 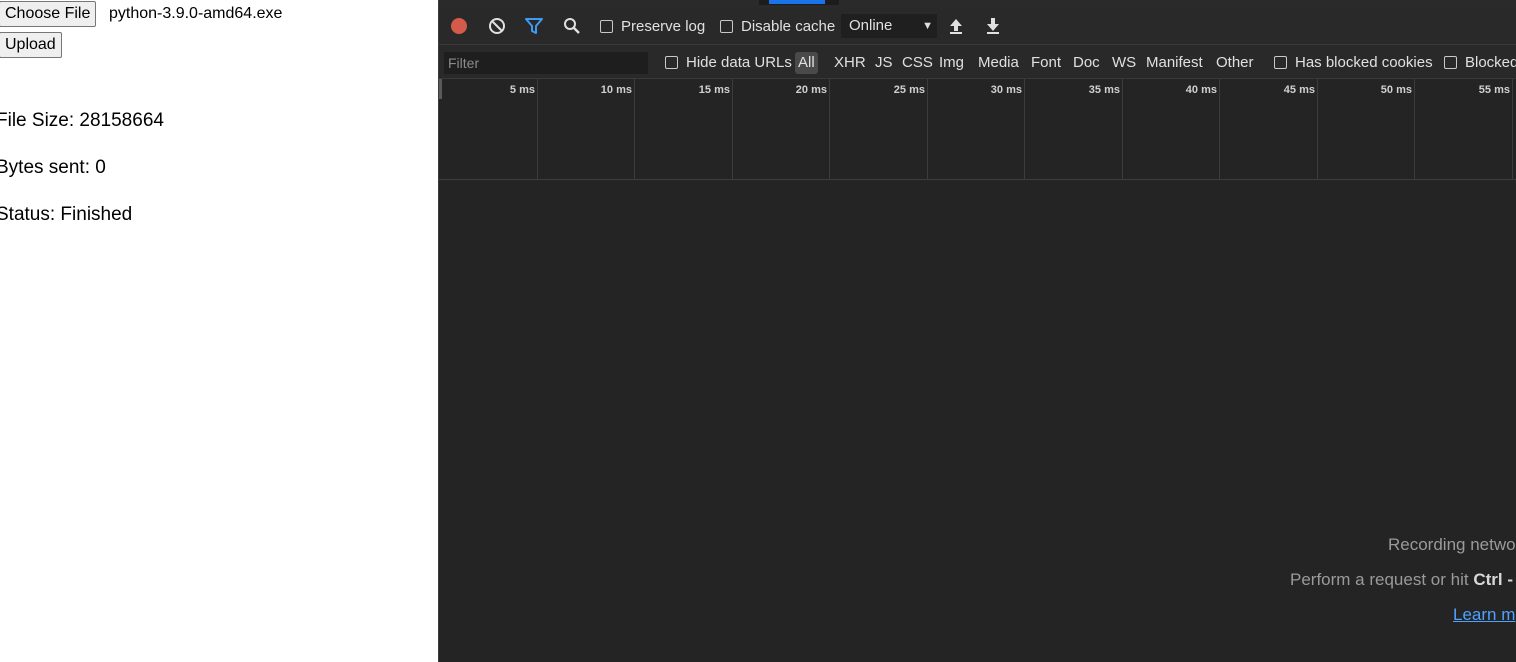 What do you see at coordinates (48, 14) in the screenshot?
I see `choose-file-button: Choose File` at bounding box center [48, 14].